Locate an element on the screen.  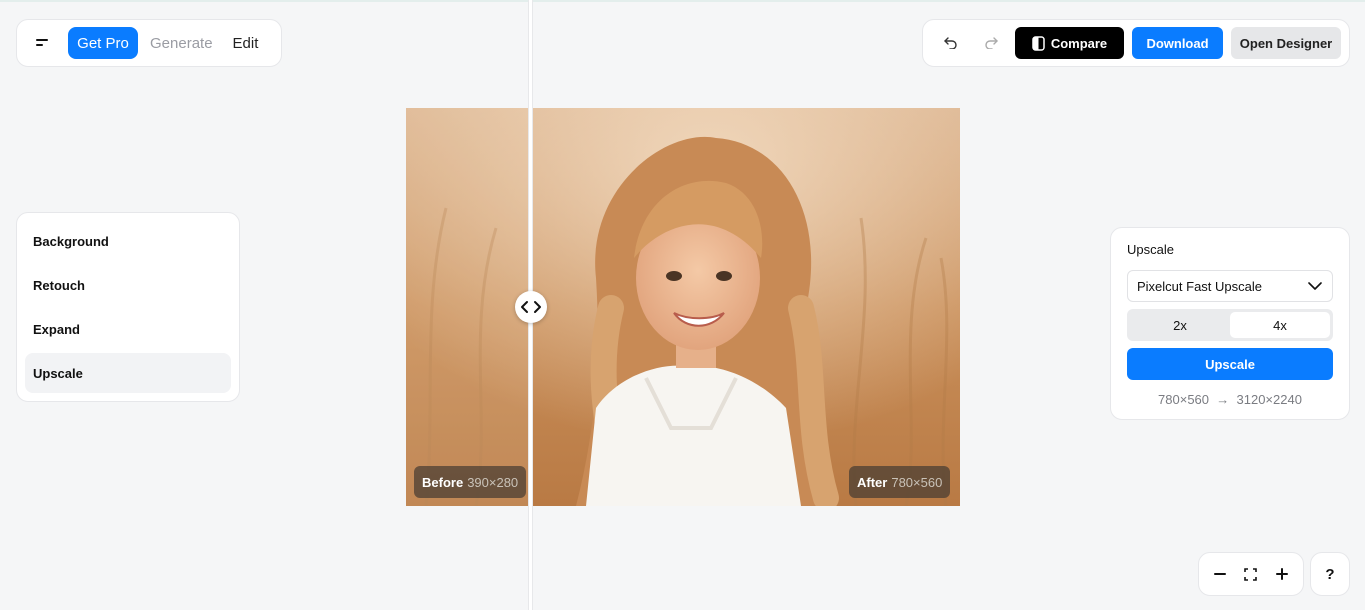
help-icon: ? is located at coordinates (1330, 574).